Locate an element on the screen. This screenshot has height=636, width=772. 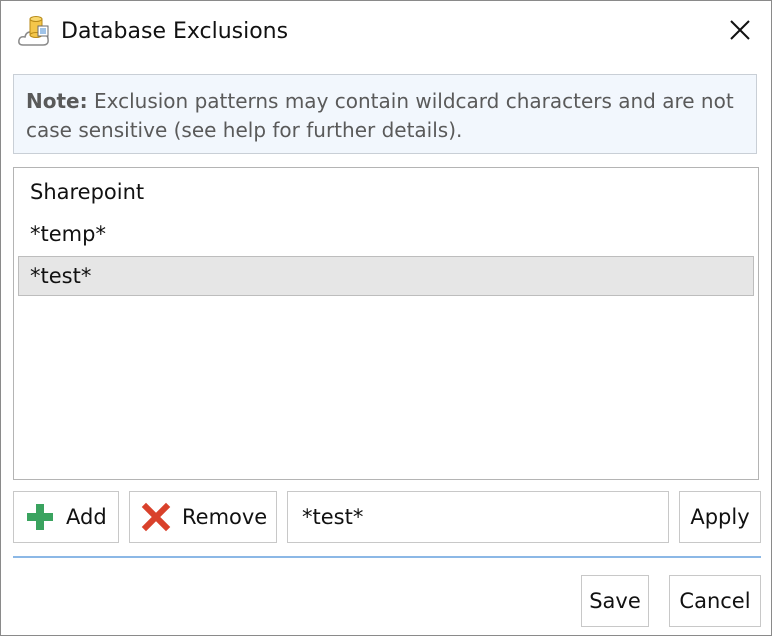
list-item: *test* is located at coordinates (386, 276).